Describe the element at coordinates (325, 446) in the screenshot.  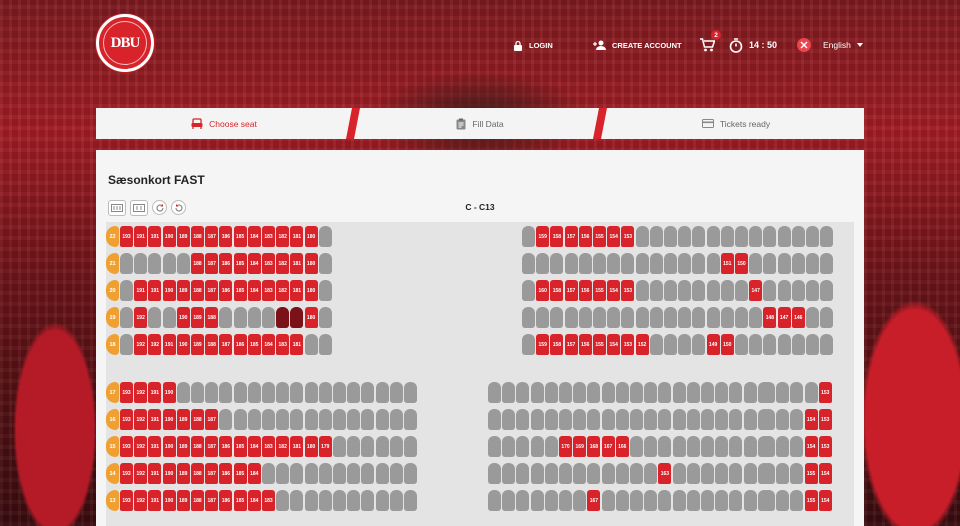
I see `available-seat: 179` at that location.